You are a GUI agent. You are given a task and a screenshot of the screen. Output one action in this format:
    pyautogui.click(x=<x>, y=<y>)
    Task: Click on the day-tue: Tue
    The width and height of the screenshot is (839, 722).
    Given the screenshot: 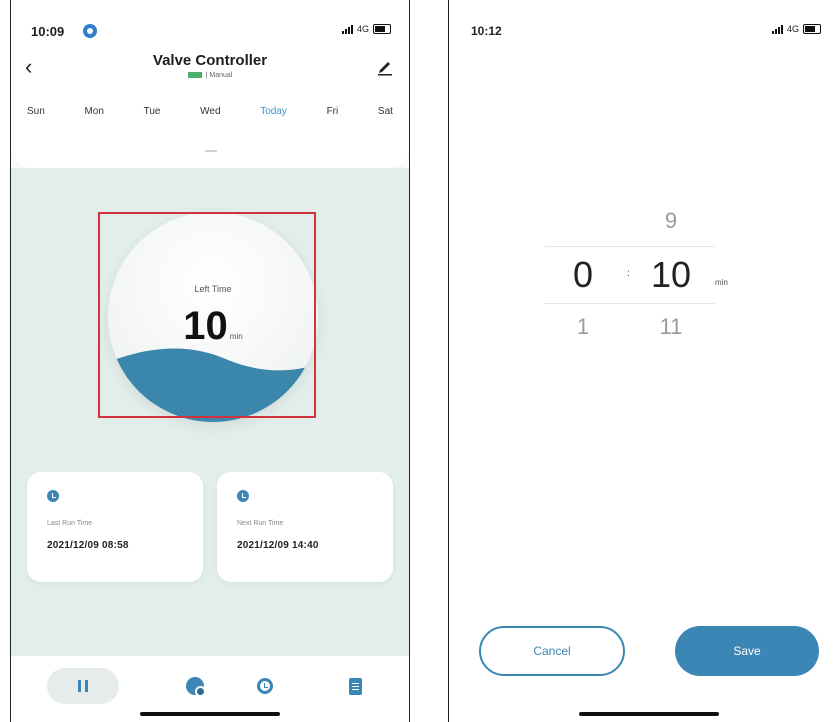 What is the action you would take?
    pyautogui.click(x=152, y=111)
    